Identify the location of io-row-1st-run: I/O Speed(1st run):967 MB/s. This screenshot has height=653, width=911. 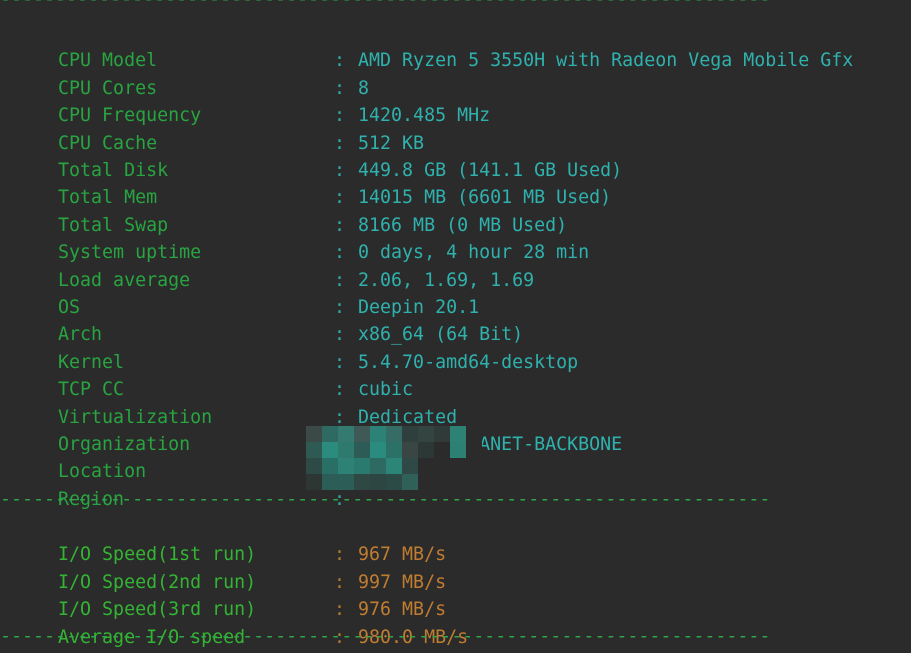
(230, 539).